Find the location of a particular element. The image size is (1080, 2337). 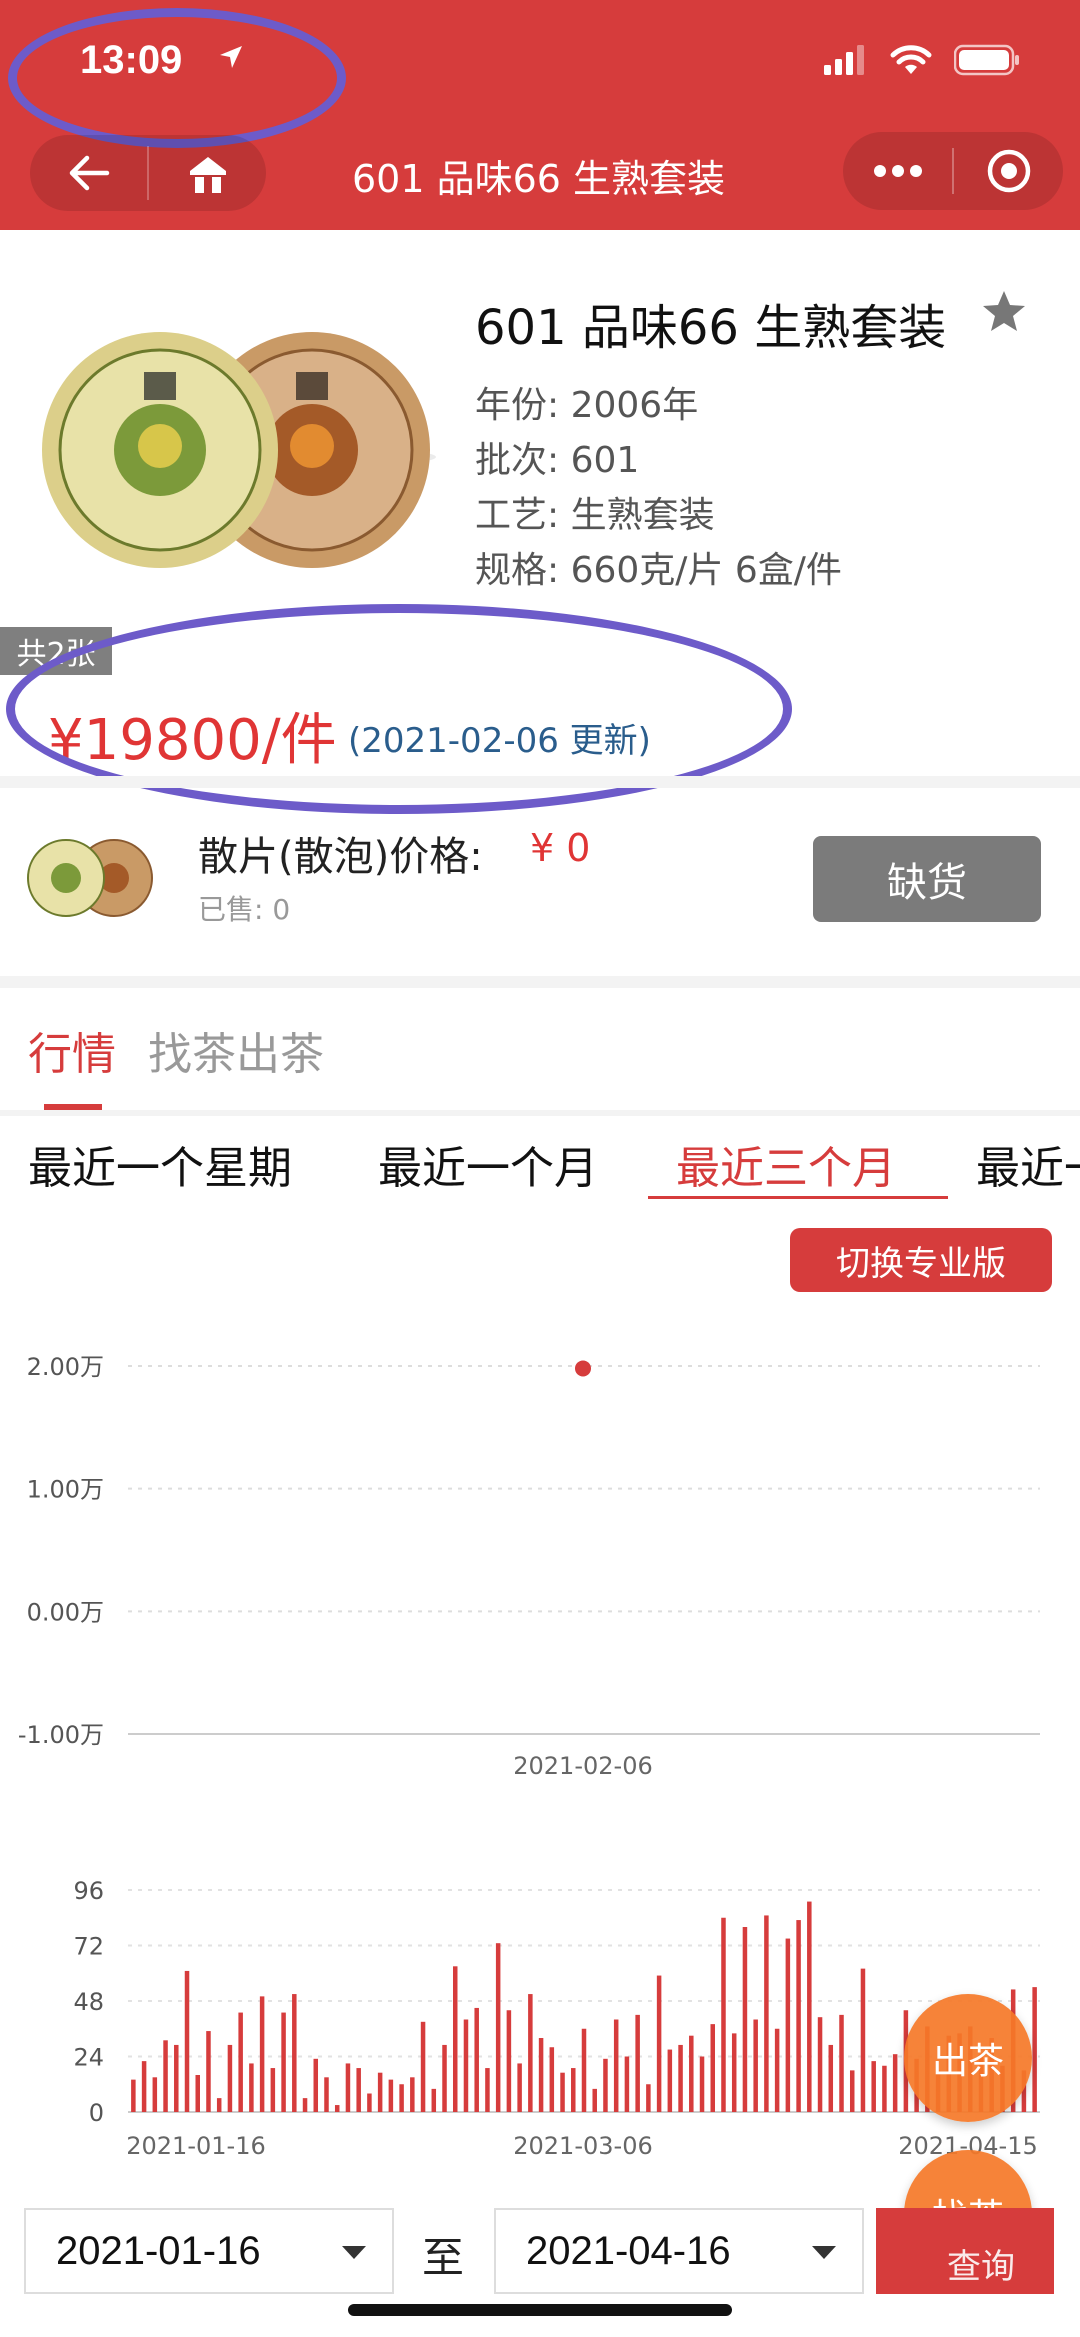

out-of-stock-button: 缺货 is located at coordinates (927, 879).